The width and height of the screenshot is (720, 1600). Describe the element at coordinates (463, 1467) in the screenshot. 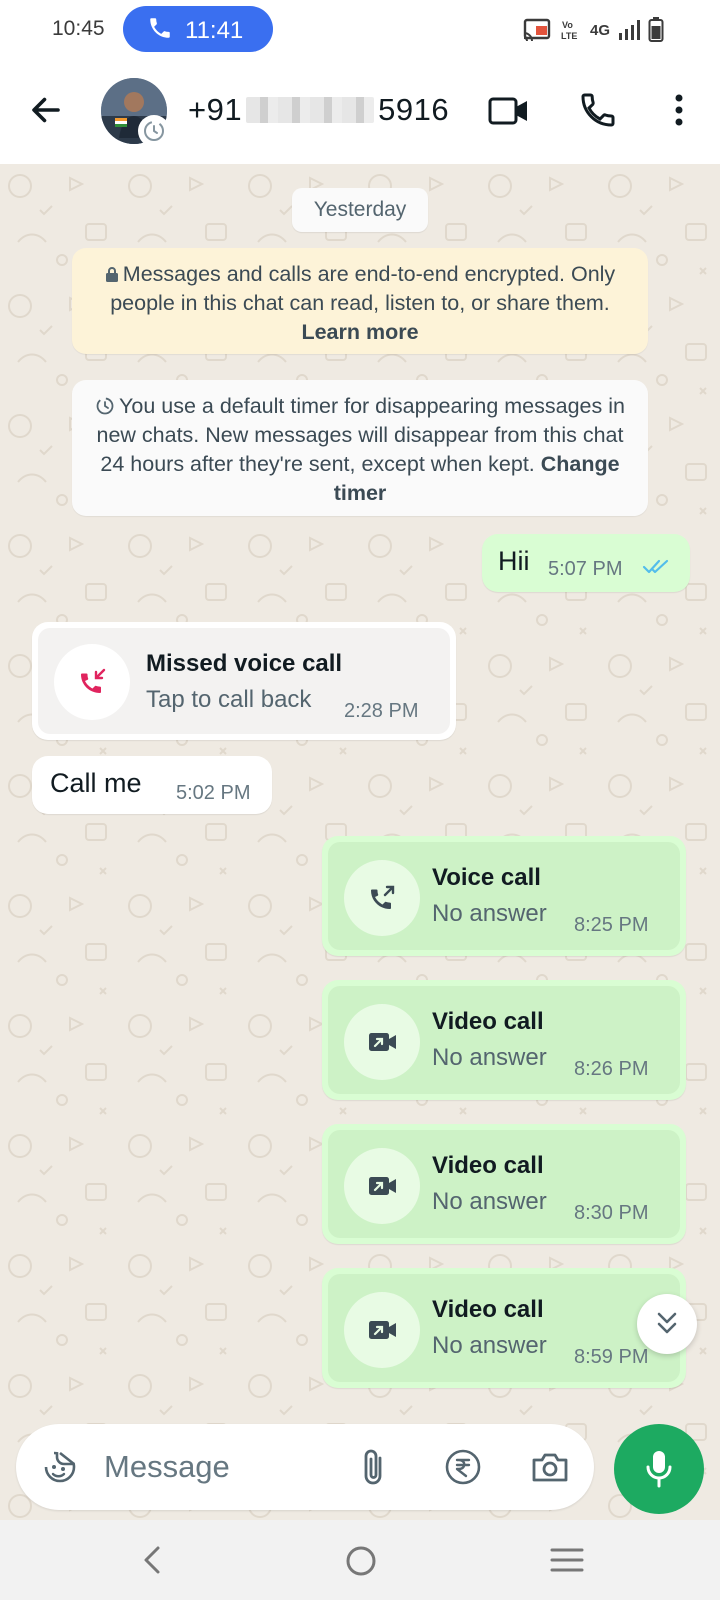

I see `payment-icon` at that location.